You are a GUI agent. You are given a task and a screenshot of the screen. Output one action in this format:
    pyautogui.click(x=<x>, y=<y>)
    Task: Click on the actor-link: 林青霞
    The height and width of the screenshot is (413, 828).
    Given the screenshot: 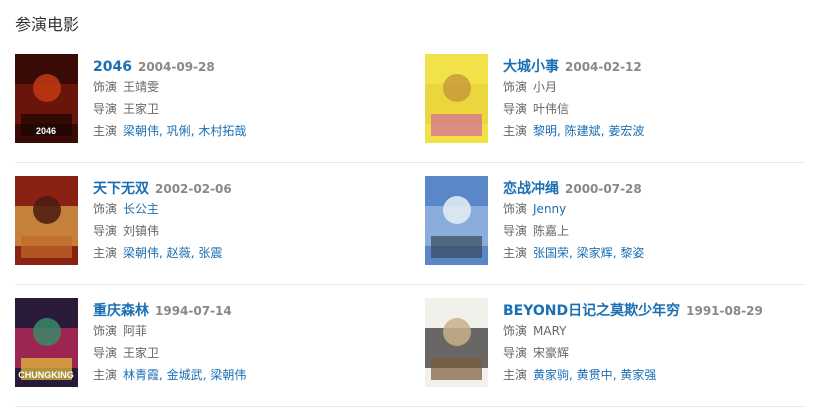 What is the action you would take?
    pyautogui.click(x=141, y=375)
    